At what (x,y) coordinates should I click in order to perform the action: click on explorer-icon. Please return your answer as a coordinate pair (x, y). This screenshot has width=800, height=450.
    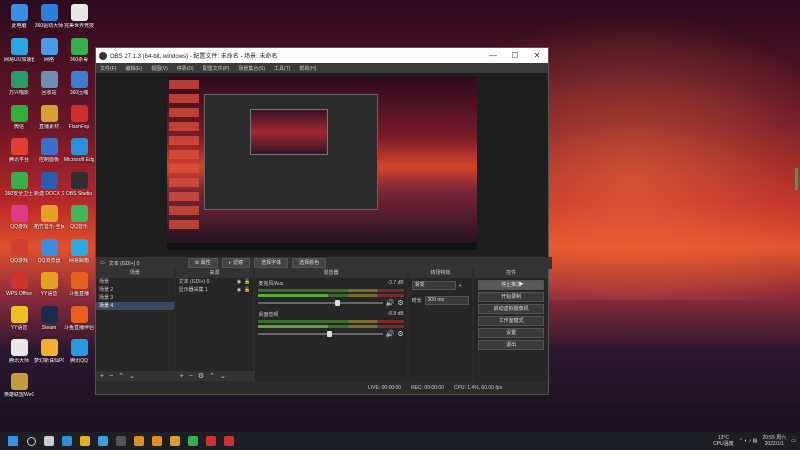
    Looking at the image, I should click on (85, 441).